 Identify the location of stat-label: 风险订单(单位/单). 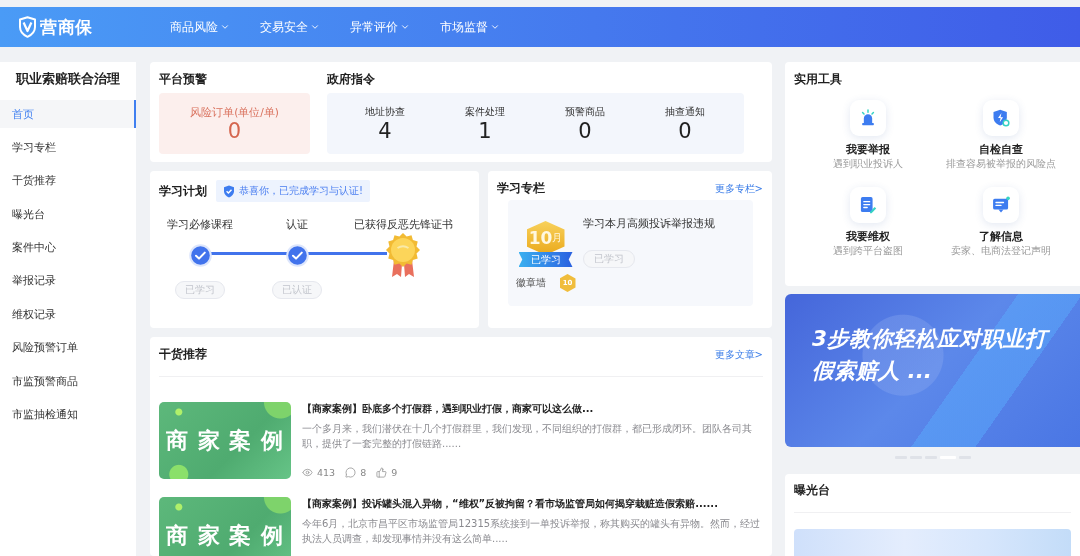
(234, 111).